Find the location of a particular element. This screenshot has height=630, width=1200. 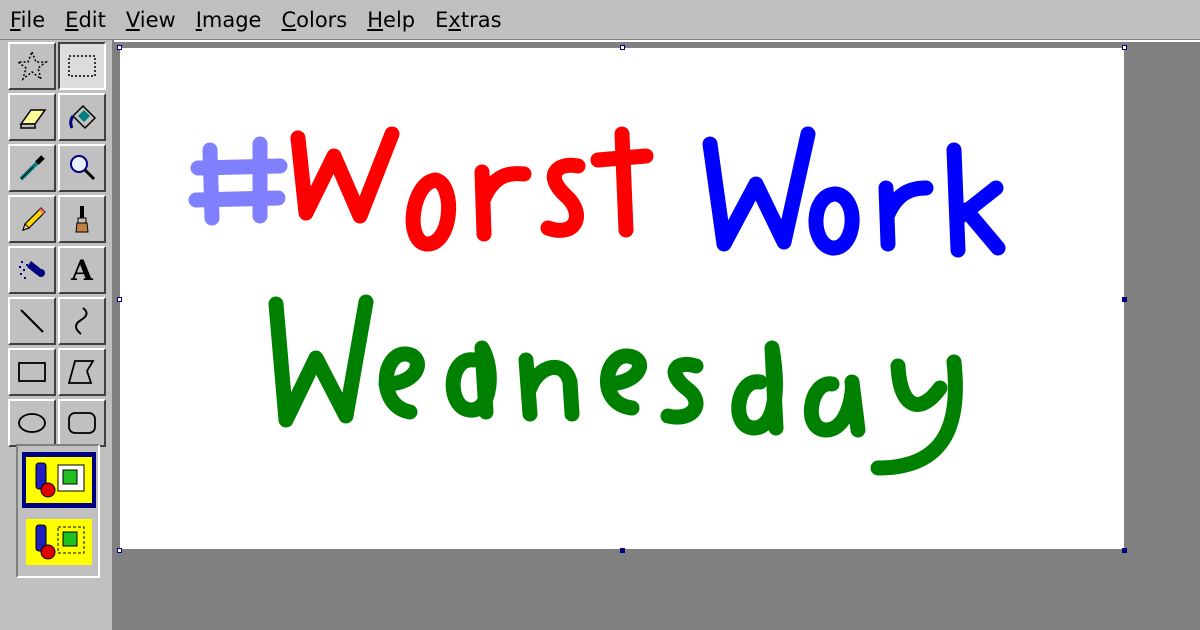

tool-airbrush is located at coordinates (32, 270).